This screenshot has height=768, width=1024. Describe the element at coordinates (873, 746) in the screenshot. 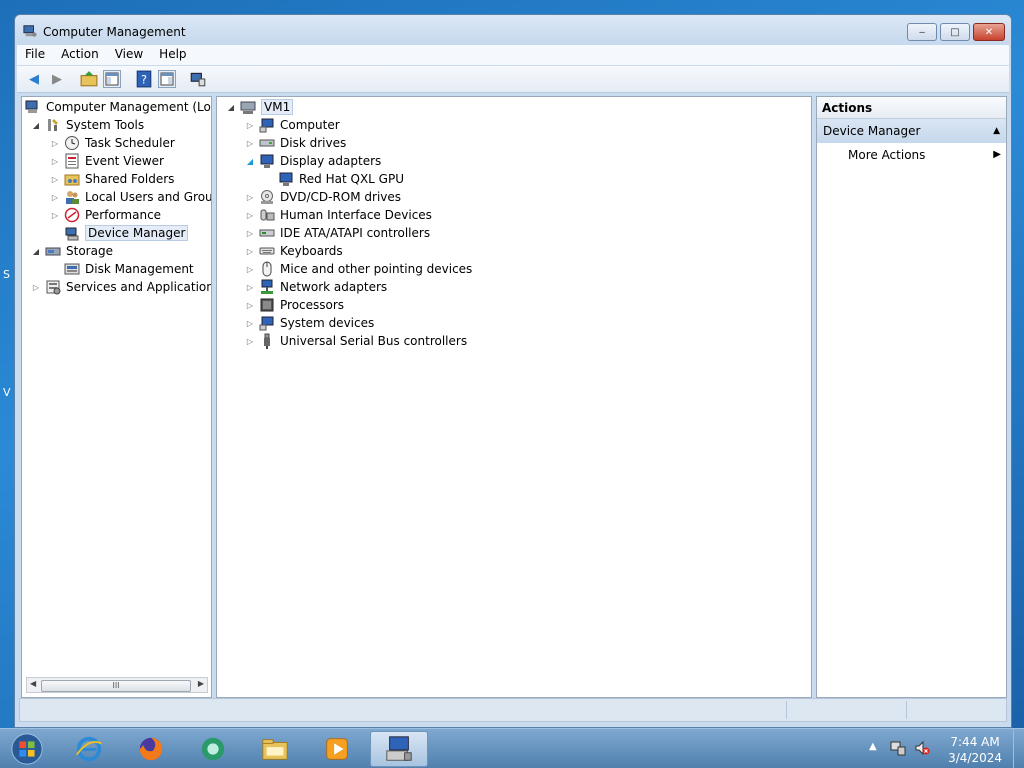

I see `show-hidden-icons-arrow-icon: ▲` at that location.